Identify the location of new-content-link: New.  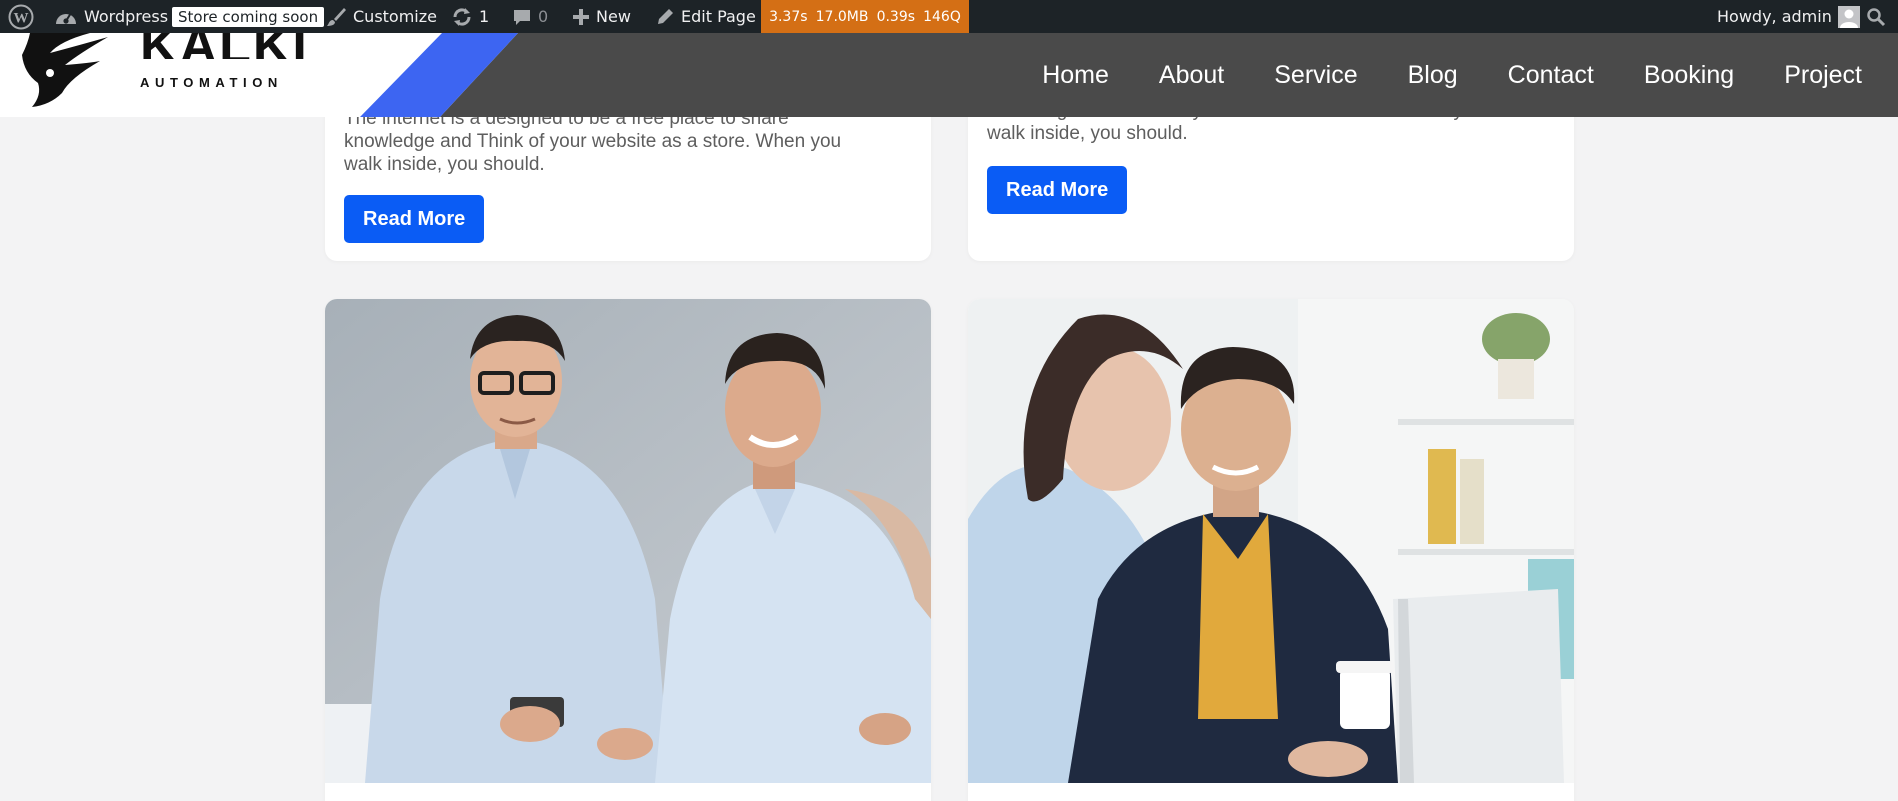
(601, 16).